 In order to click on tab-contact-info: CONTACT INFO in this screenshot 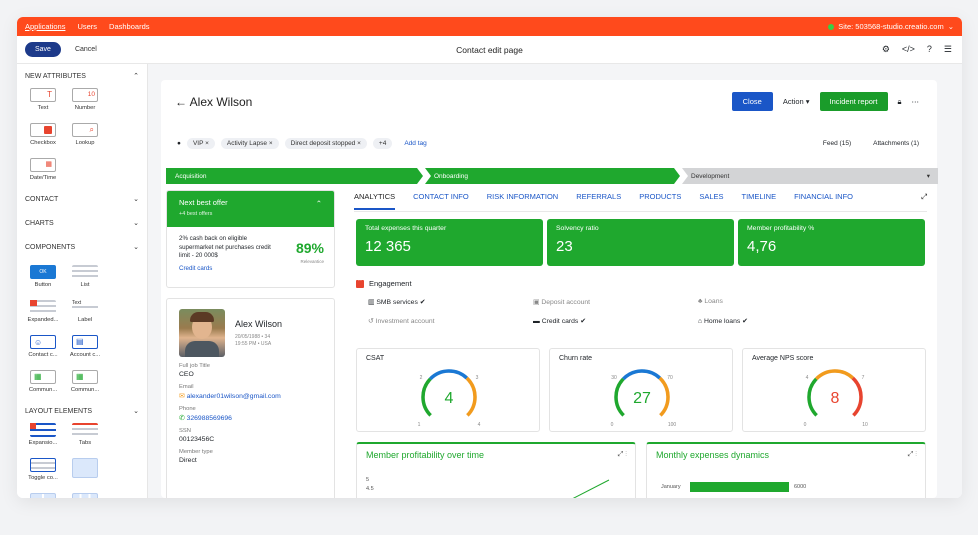, I will do `click(441, 201)`.